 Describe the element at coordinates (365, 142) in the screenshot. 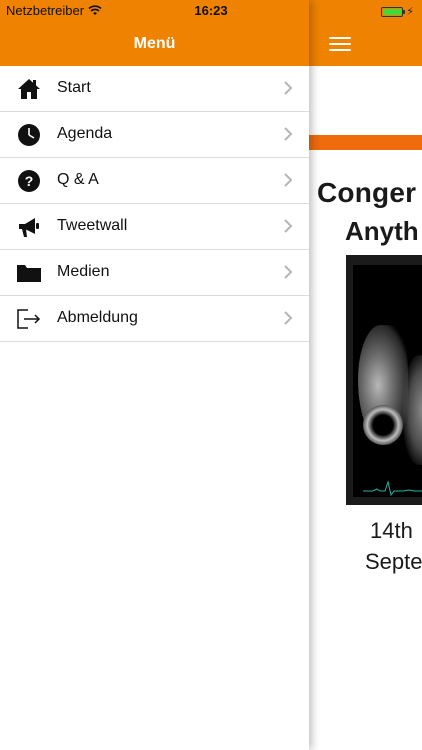

I see `accent-stripe` at that location.